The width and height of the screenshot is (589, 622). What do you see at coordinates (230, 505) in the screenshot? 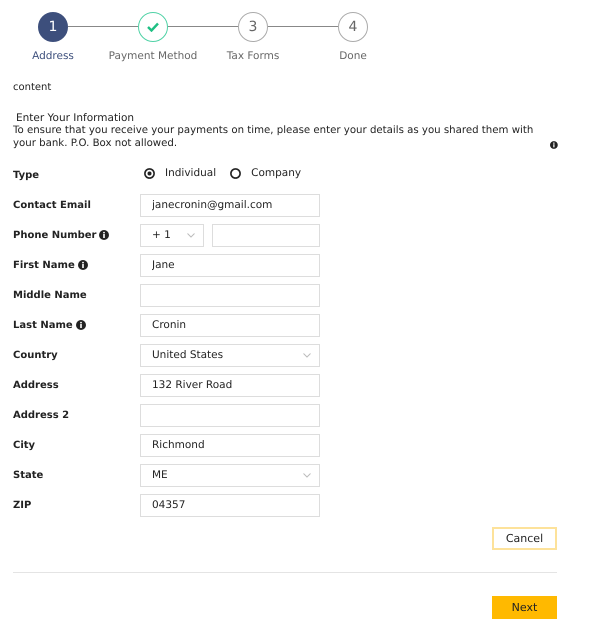
I see `input-field: 04357` at bounding box center [230, 505].